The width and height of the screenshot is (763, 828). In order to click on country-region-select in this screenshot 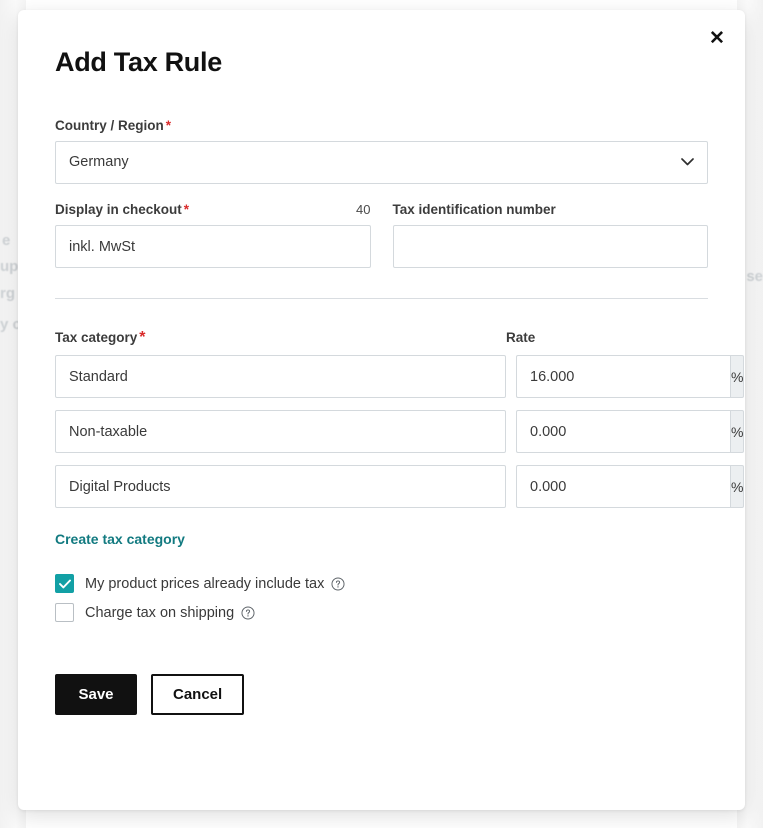, I will do `click(381, 162)`.